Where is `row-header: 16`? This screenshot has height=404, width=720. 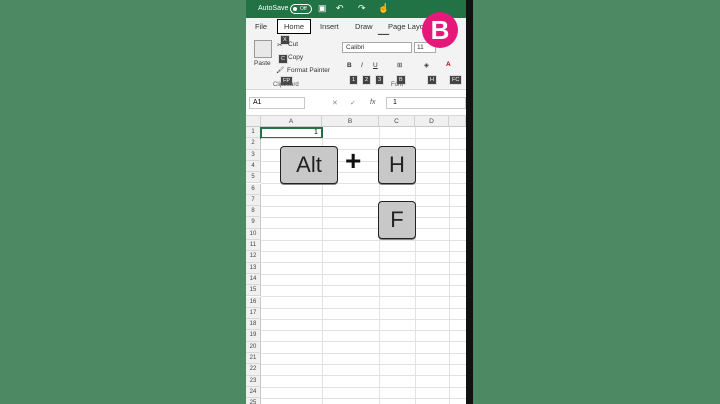
row-header: 16 is located at coordinates (253, 302).